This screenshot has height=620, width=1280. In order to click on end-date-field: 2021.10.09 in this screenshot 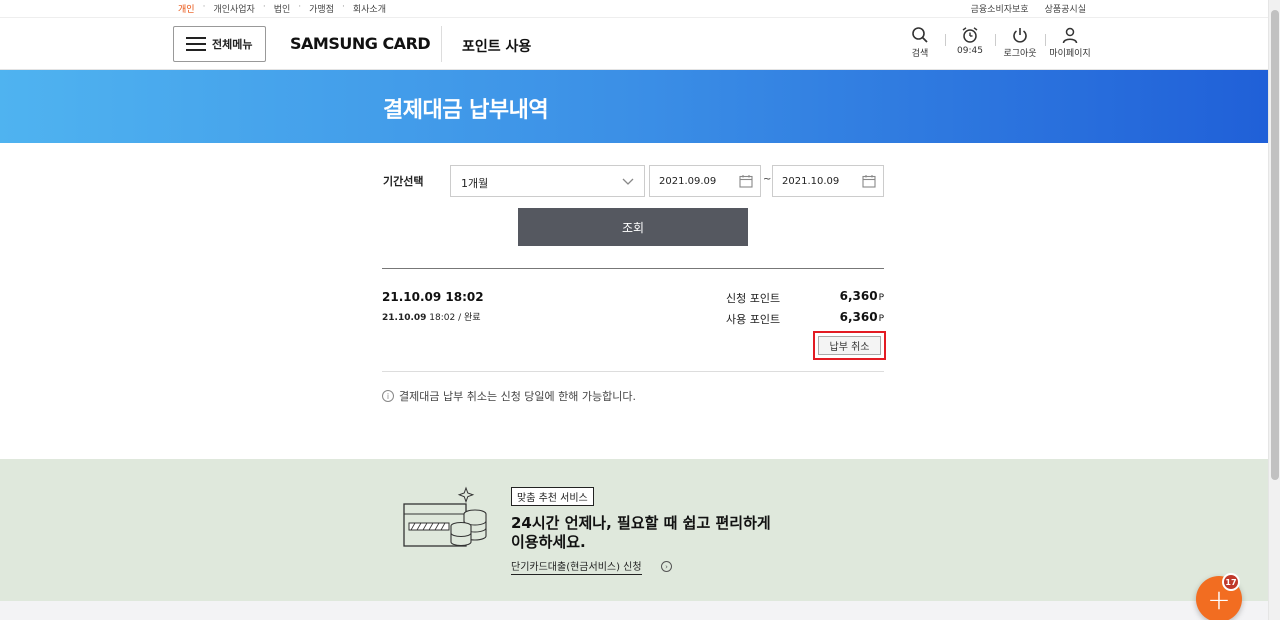, I will do `click(828, 181)`.